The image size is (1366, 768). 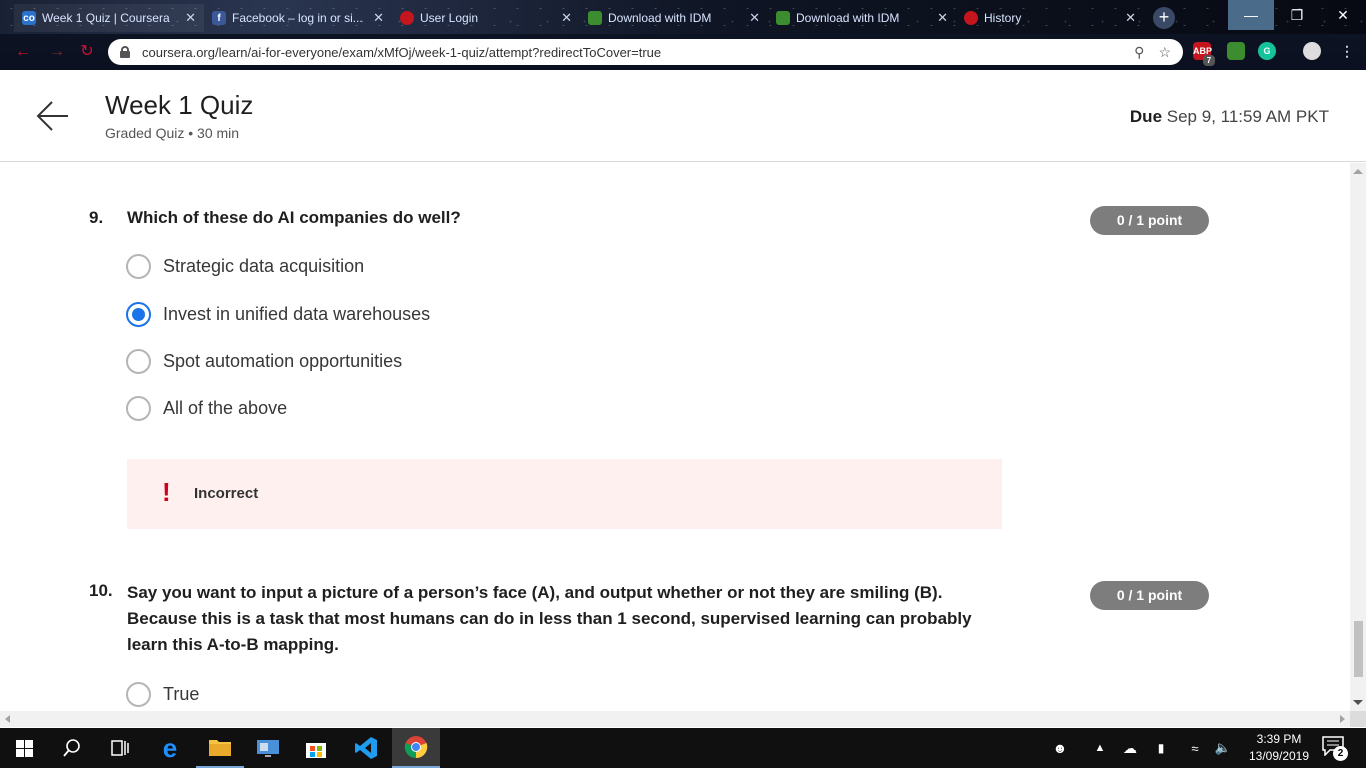 I want to click on windows-logo-icon, so click(x=24, y=748).